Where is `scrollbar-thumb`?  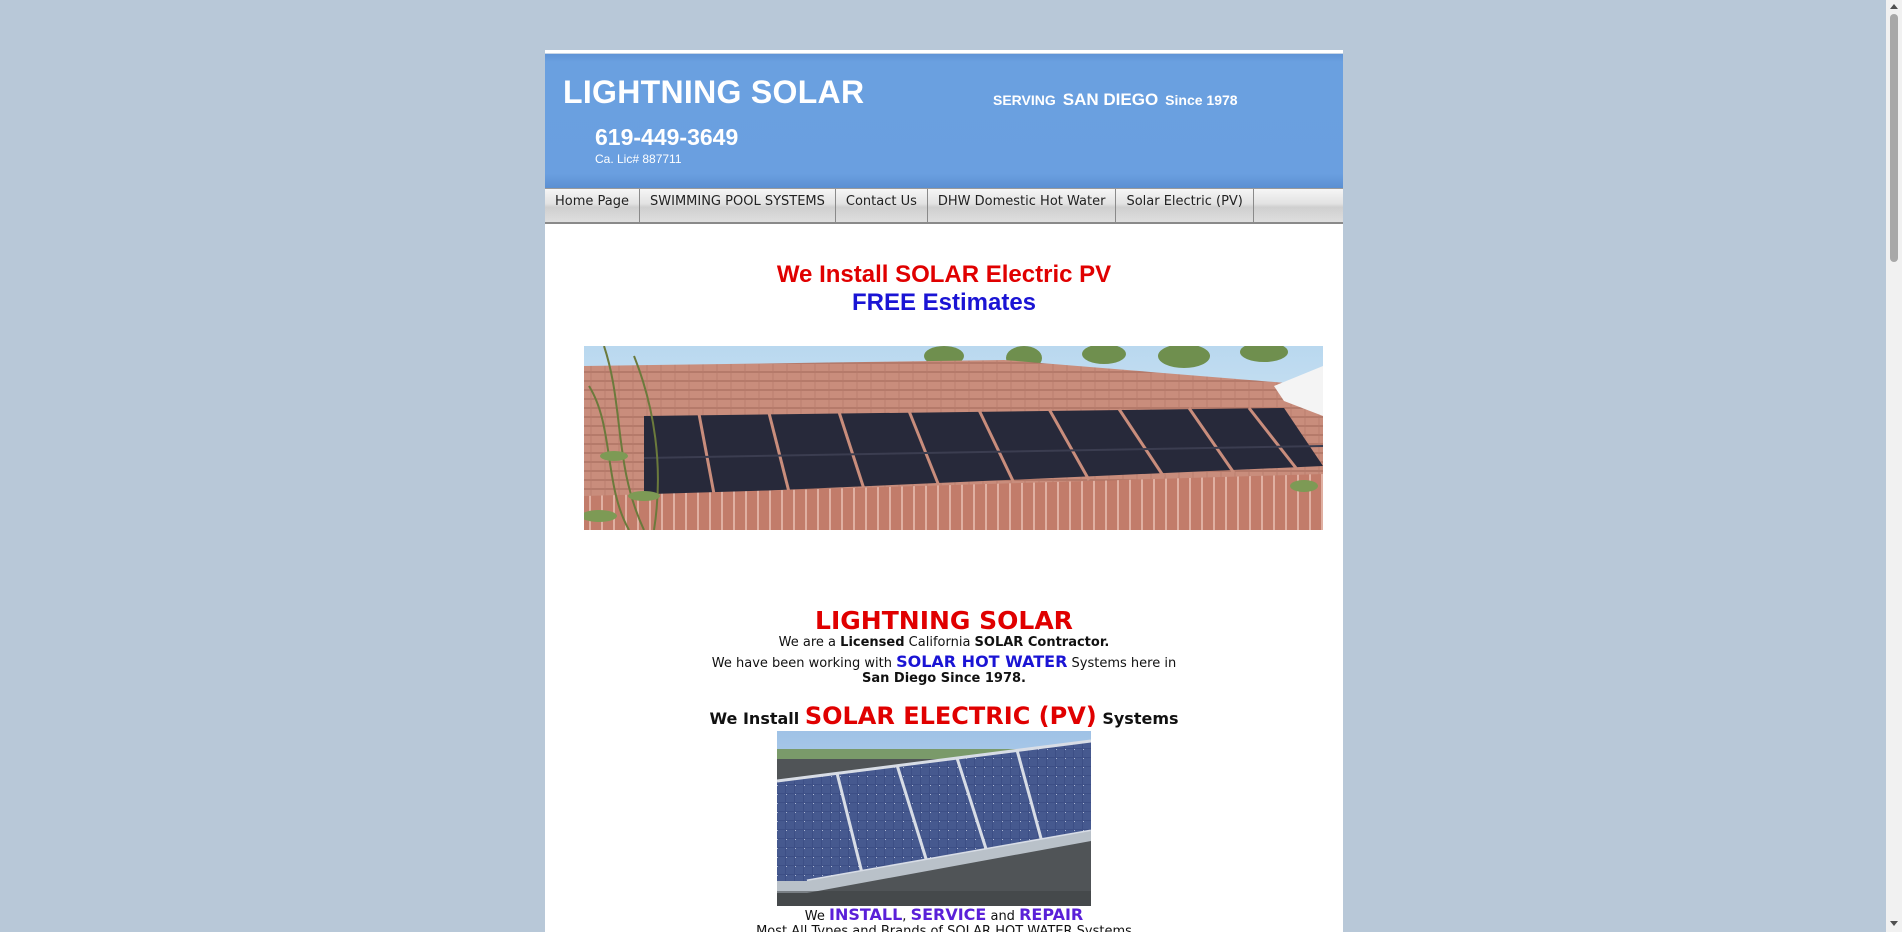 scrollbar-thumb is located at coordinates (1894, 138).